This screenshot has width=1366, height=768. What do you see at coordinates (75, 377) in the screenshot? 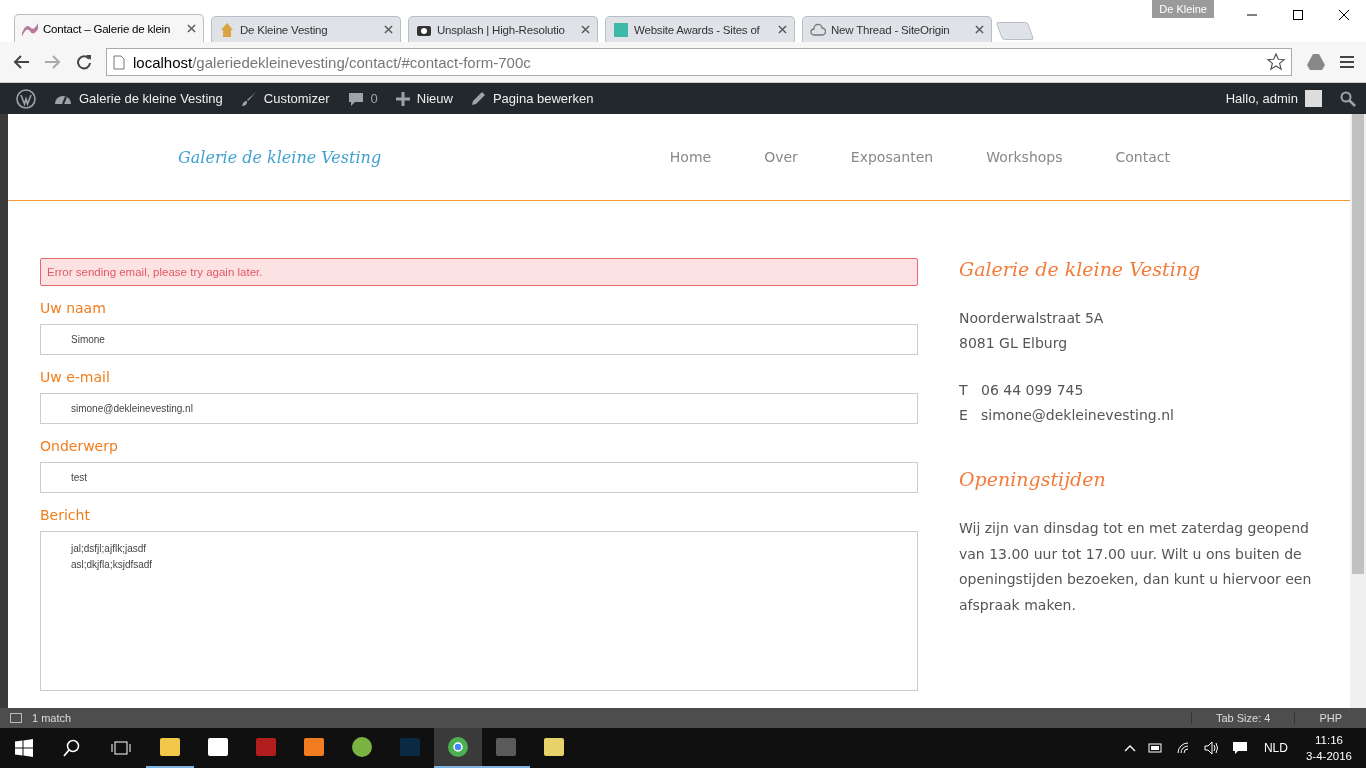
I see `field-label: Uw e-mail` at bounding box center [75, 377].